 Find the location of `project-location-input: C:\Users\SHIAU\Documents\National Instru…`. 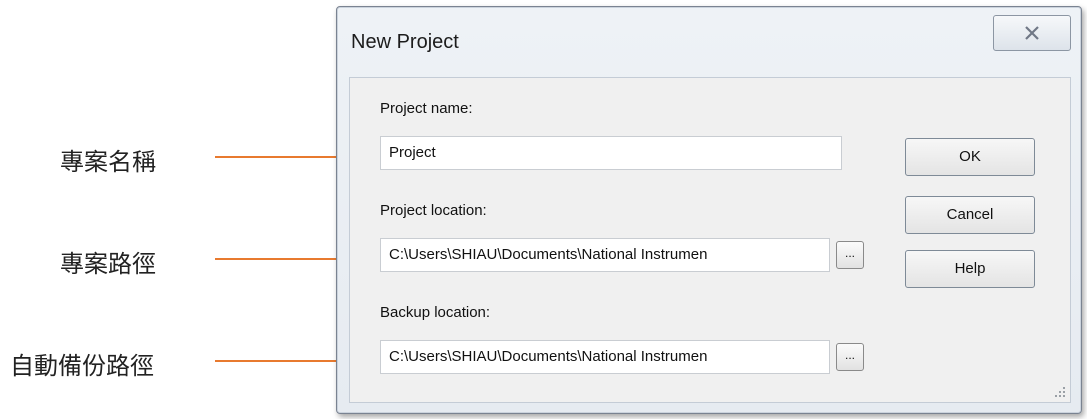

project-location-input: C:\Users\SHIAU\Documents\National Instru… is located at coordinates (605, 255).